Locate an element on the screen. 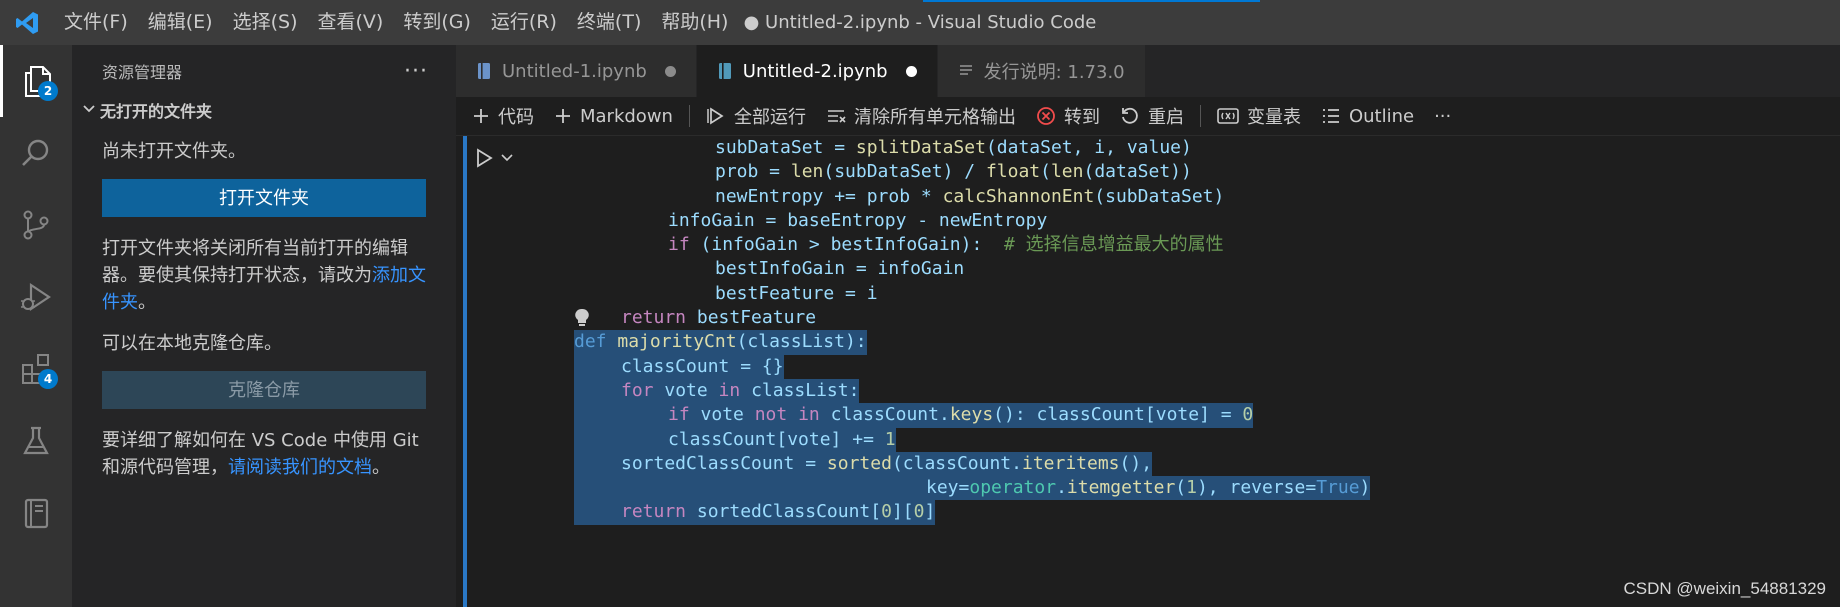  more-toolbar-actions: ··· is located at coordinates (1442, 116).